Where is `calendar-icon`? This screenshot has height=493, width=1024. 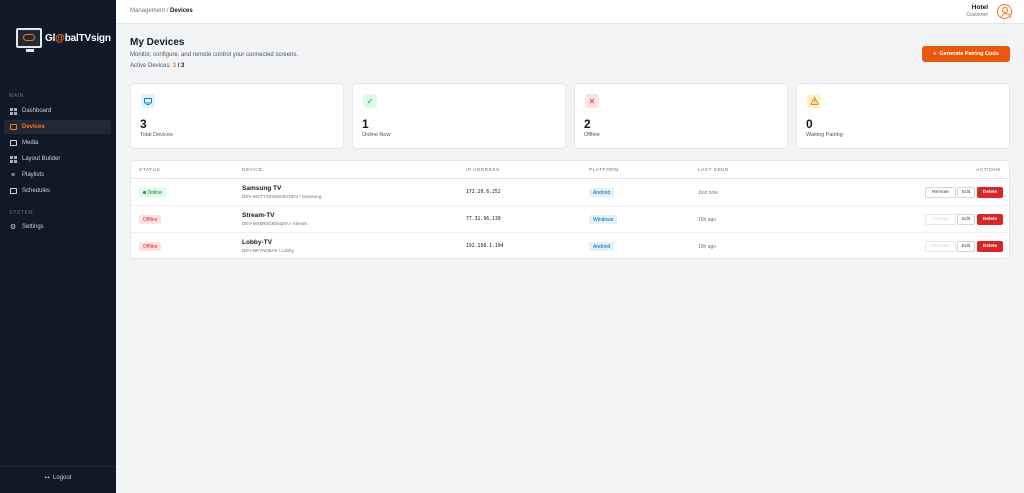 calendar-icon is located at coordinates (13, 191).